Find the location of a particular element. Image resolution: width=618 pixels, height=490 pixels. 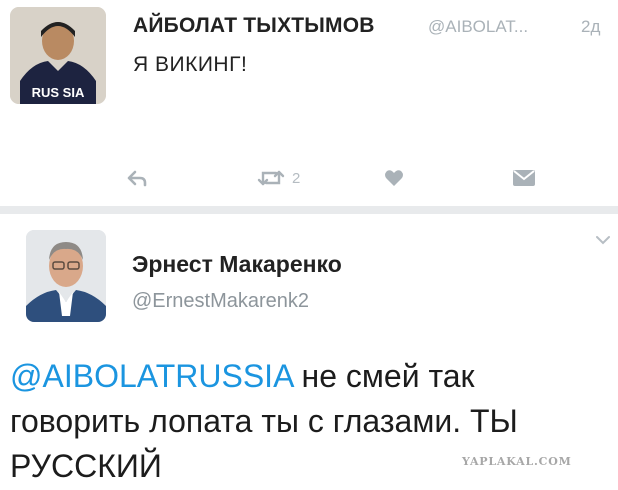

avatar-shirt-text: RUS SIA is located at coordinates (58, 92).